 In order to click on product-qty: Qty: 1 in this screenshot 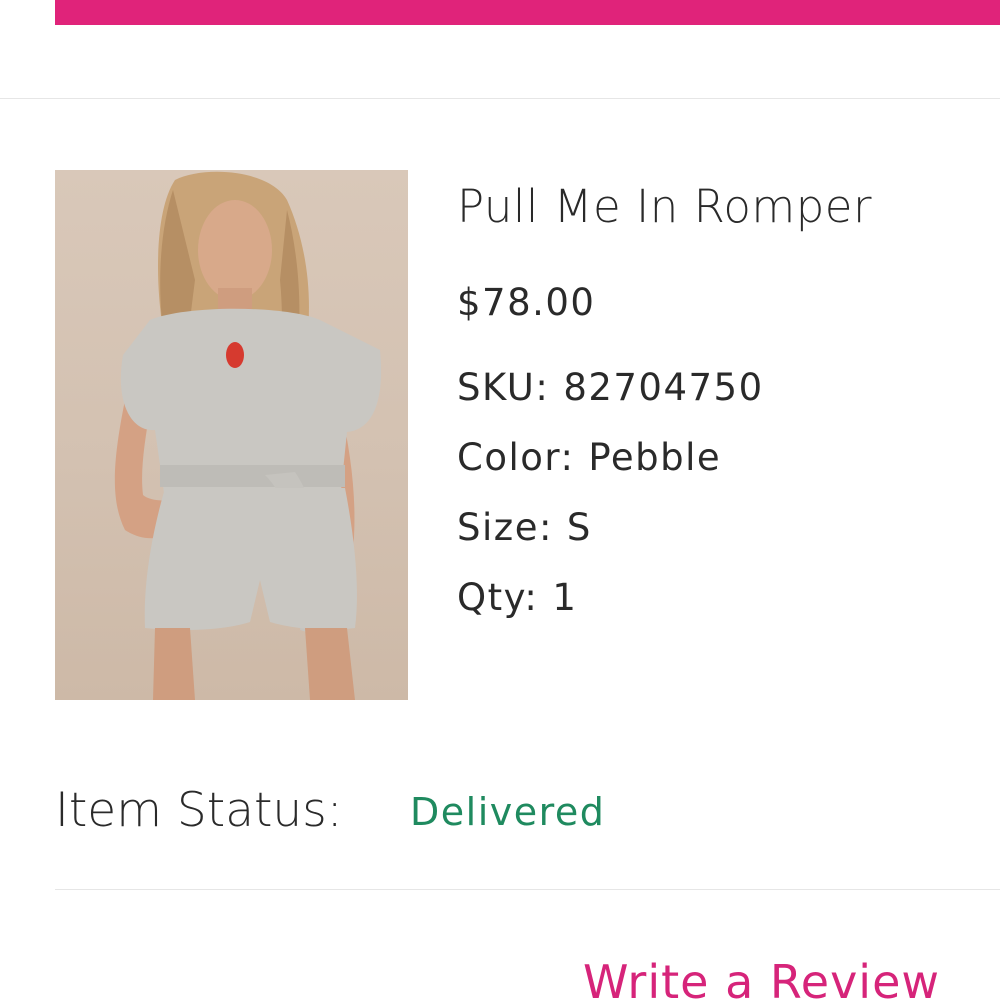, I will do `click(517, 597)`.